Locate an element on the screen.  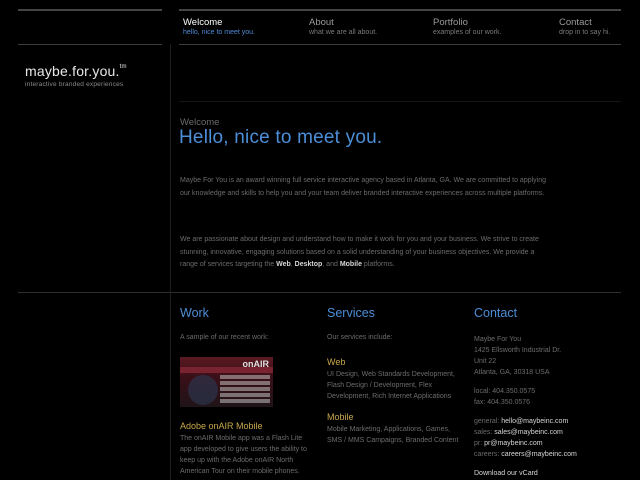
address-line: Unit 22 is located at coordinates (485, 361).